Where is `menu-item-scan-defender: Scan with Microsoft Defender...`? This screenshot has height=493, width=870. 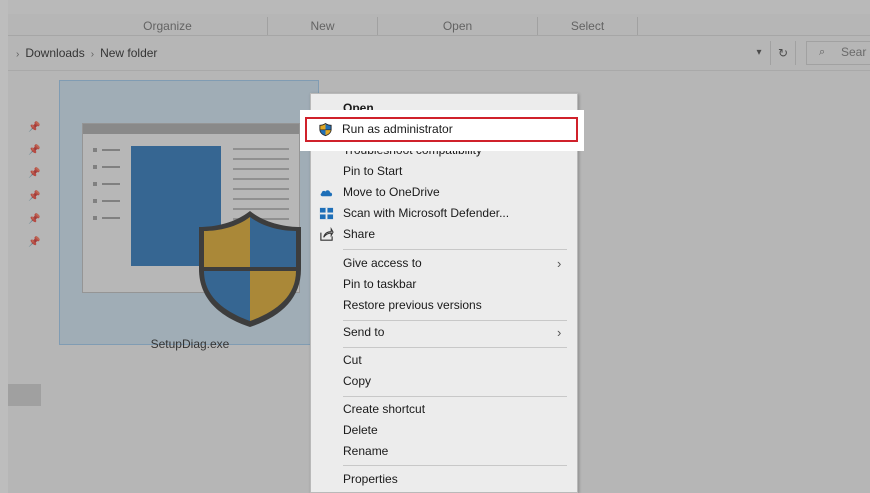 menu-item-scan-defender: Scan with Microsoft Defender... is located at coordinates (444, 213).